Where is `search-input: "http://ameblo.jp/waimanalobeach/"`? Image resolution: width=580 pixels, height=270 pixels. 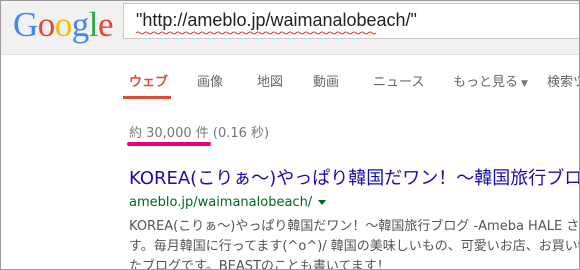 search-input: "http://ameblo.jp/waimanalobeach/" is located at coordinates (351, 21).